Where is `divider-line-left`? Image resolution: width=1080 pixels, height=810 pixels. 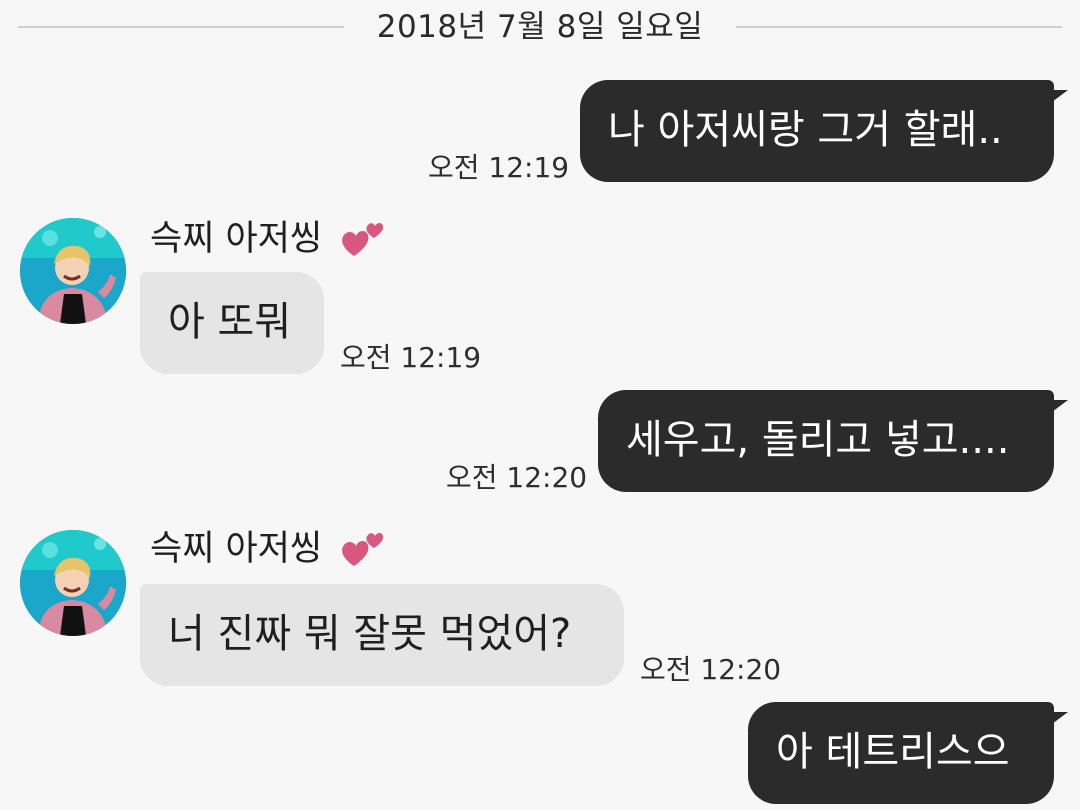
divider-line-left is located at coordinates (181, 27).